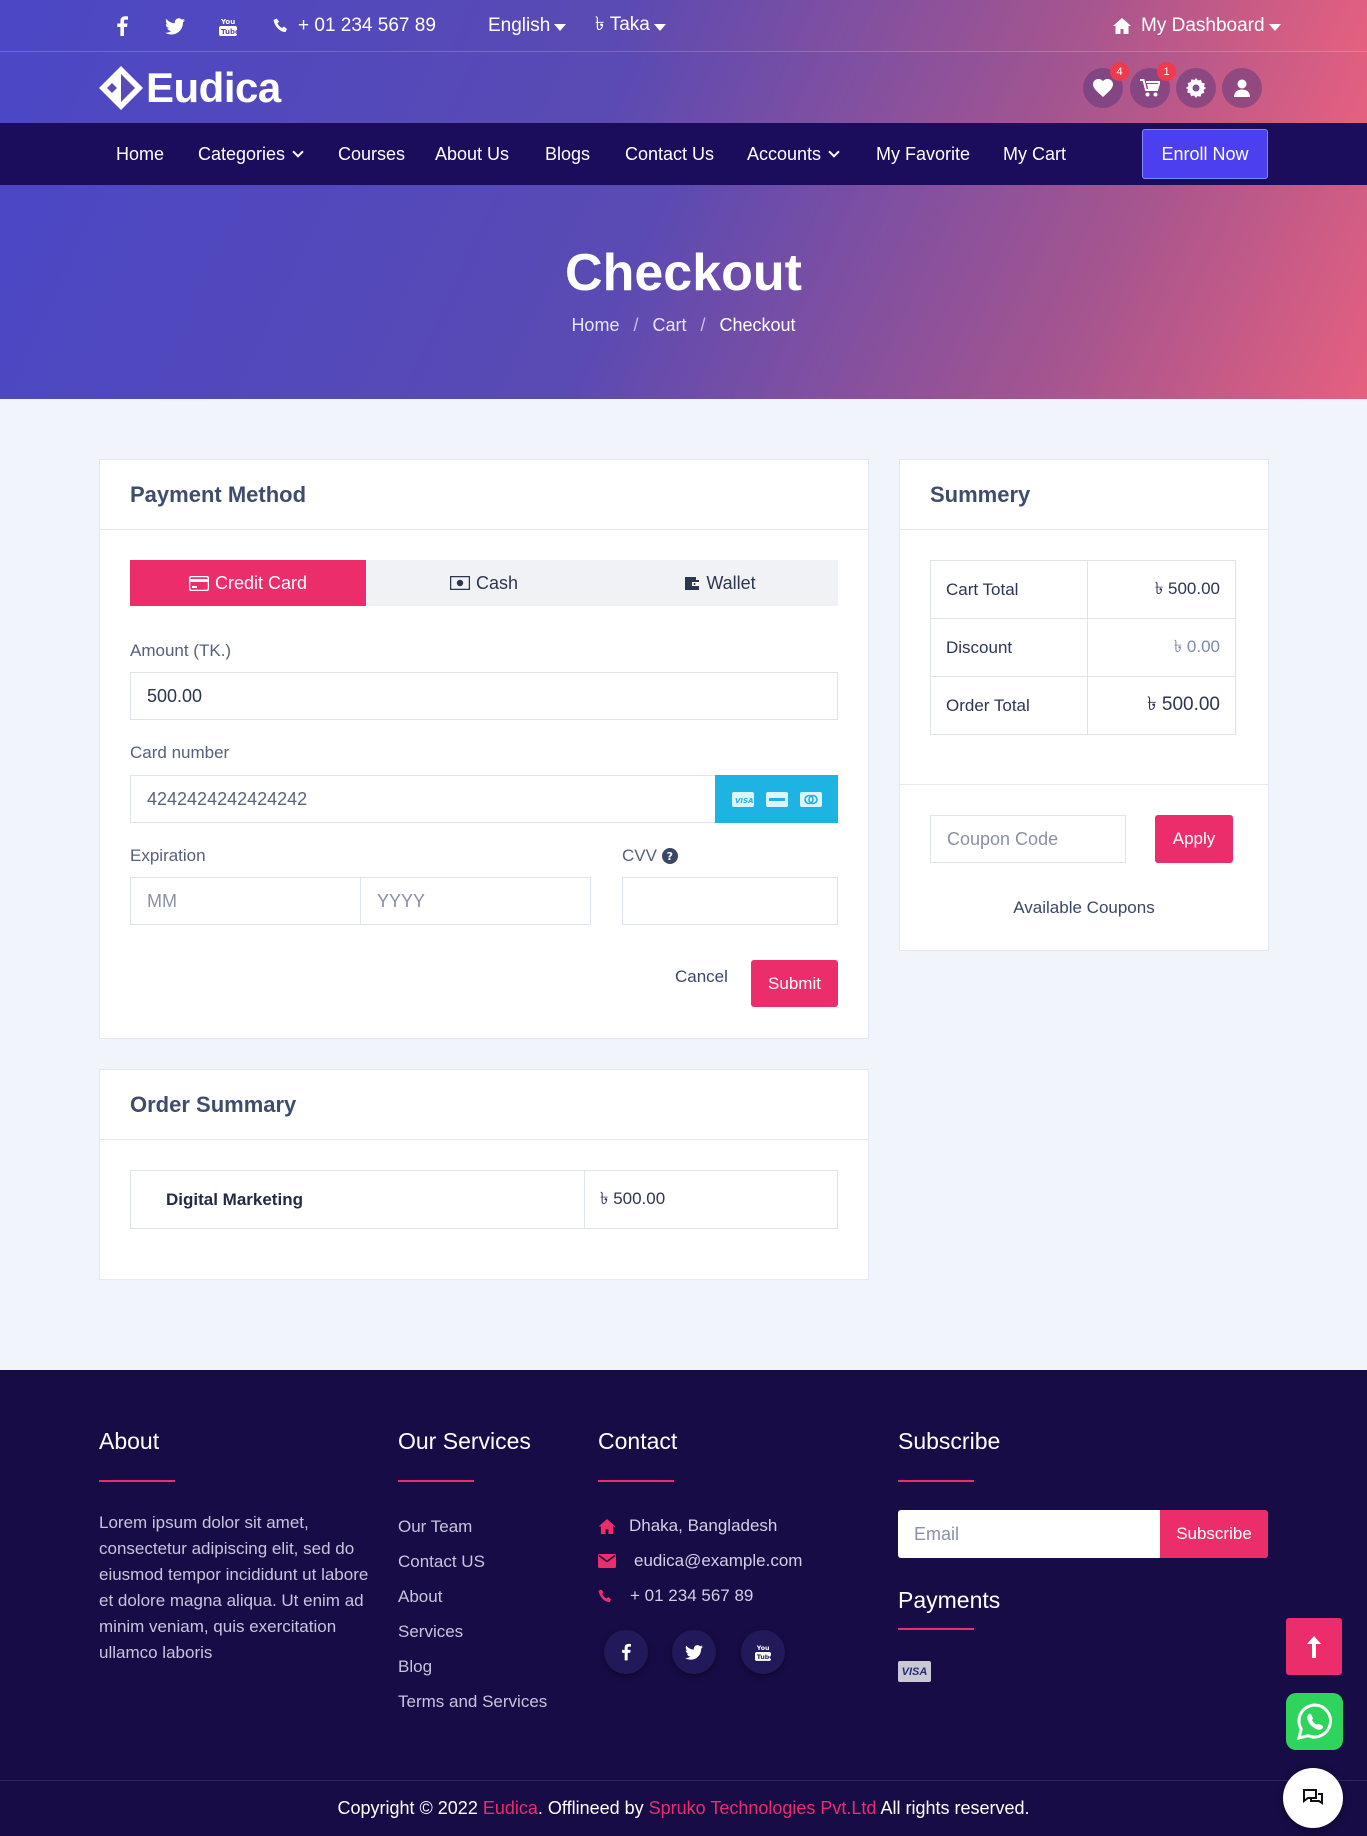 This screenshot has width=1367, height=1836. What do you see at coordinates (510, 1808) in the screenshot?
I see `copyright-brand-link: Eudica` at bounding box center [510, 1808].